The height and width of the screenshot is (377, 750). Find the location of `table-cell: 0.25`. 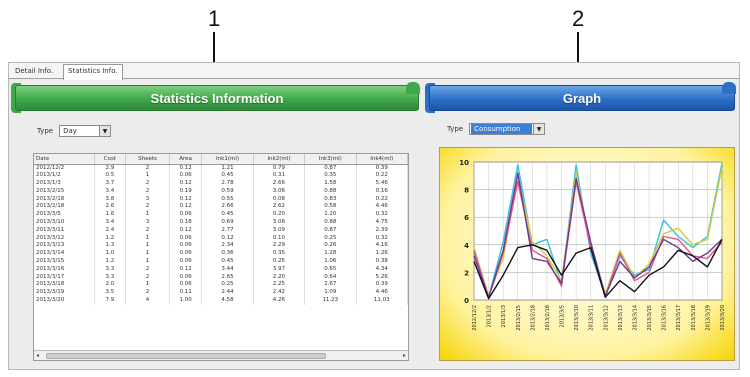

table-cell: 0.25 is located at coordinates (279, 262).